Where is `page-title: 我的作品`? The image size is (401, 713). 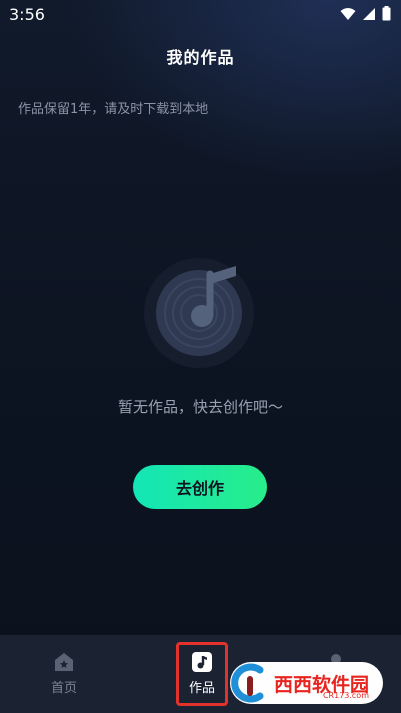
page-title: 我的作品 is located at coordinates (200, 57).